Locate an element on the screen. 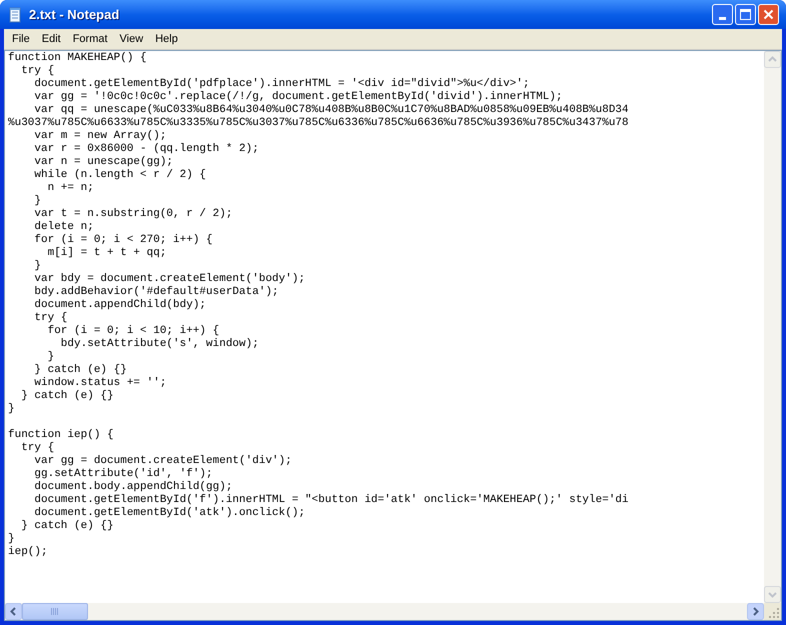  code-line: while (n.length < r / 2) { is located at coordinates (119, 175).